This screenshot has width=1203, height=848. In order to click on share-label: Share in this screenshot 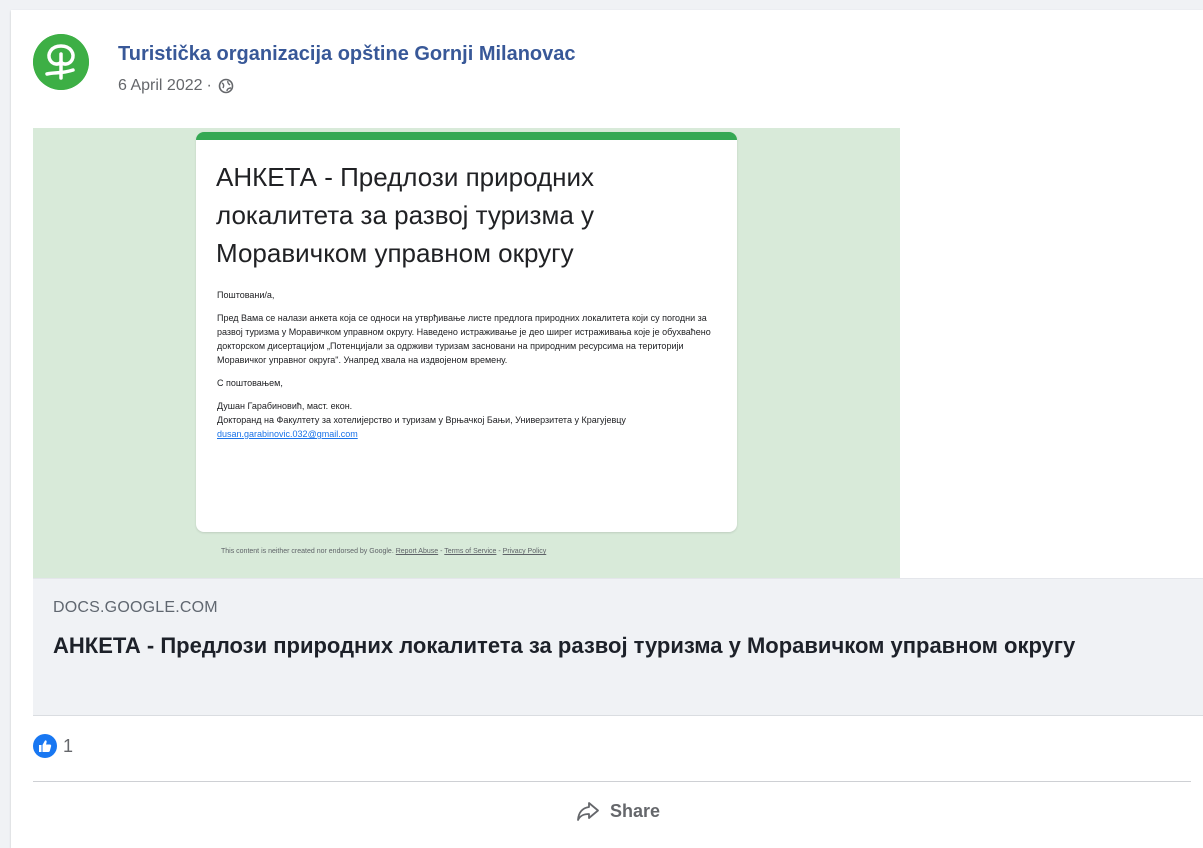, I will do `click(635, 810)`.